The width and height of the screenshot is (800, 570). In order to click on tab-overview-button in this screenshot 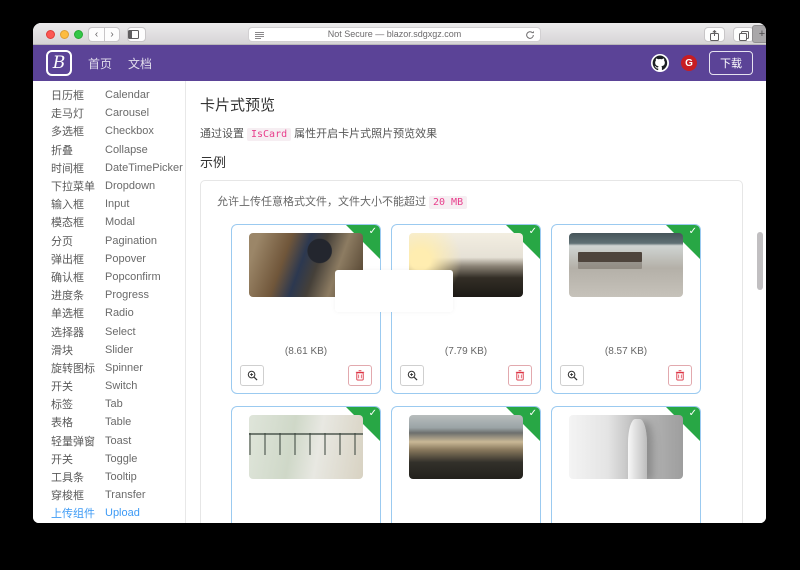, I will do `click(743, 34)`.